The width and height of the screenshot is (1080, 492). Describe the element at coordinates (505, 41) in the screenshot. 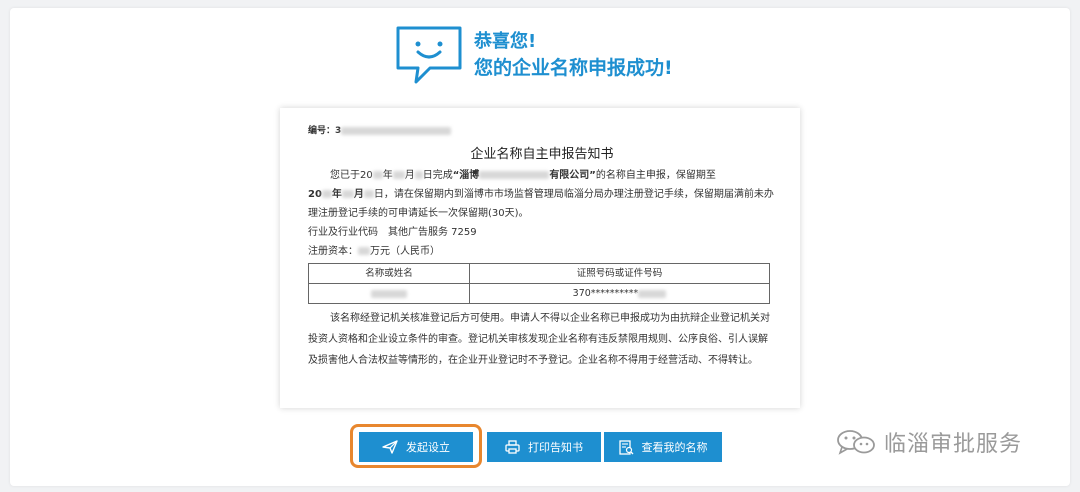

I see `success-title: 恭喜您!` at that location.